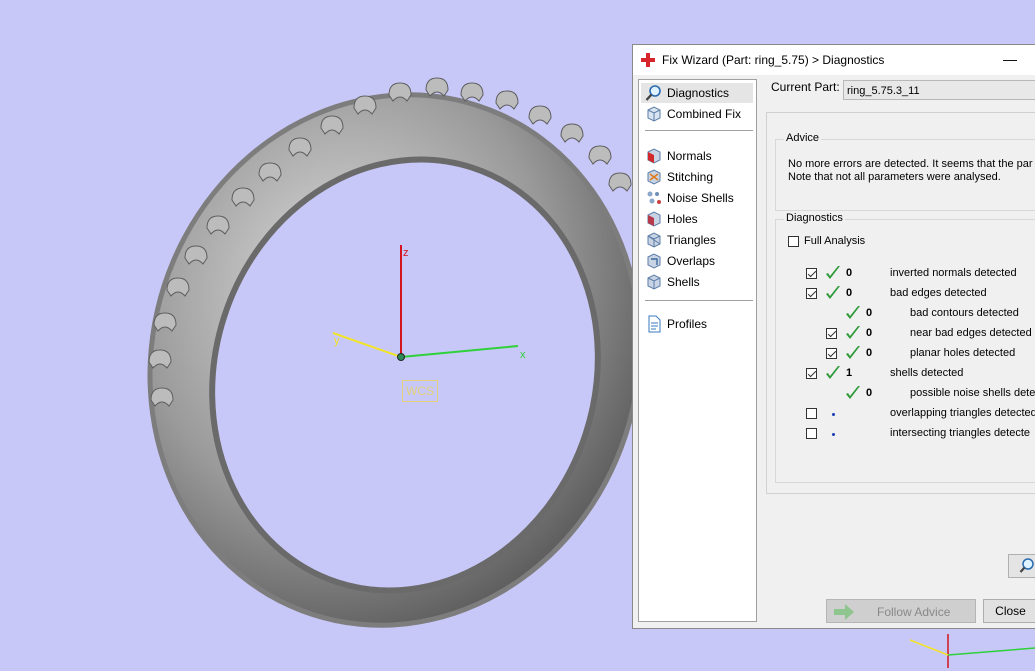 This screenshot has height=671, width=1035. I want to click on sidebar-item-label: Diagnostics, so click(698, 93).